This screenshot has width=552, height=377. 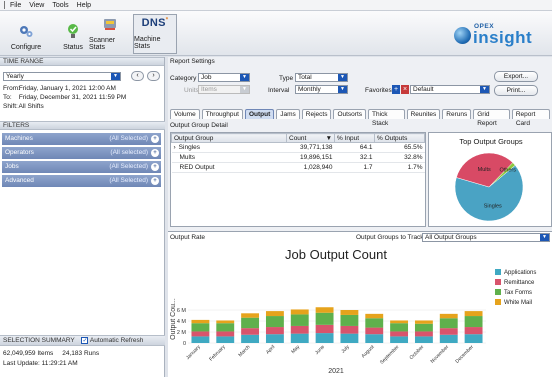 I want to click on tab-output: Output, so click(x=259, y=114).